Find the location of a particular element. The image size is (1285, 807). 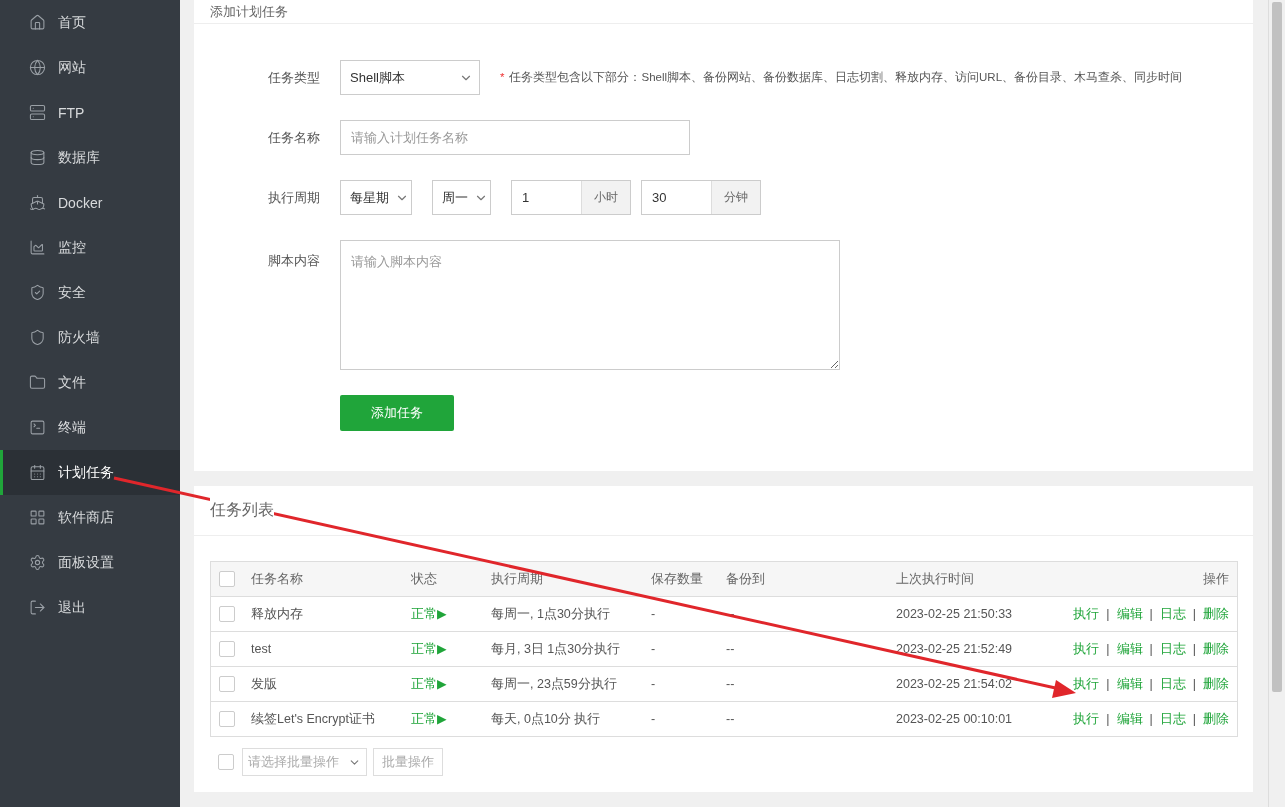

cycle-select: 每星期 is located at coordinates (376, 197).